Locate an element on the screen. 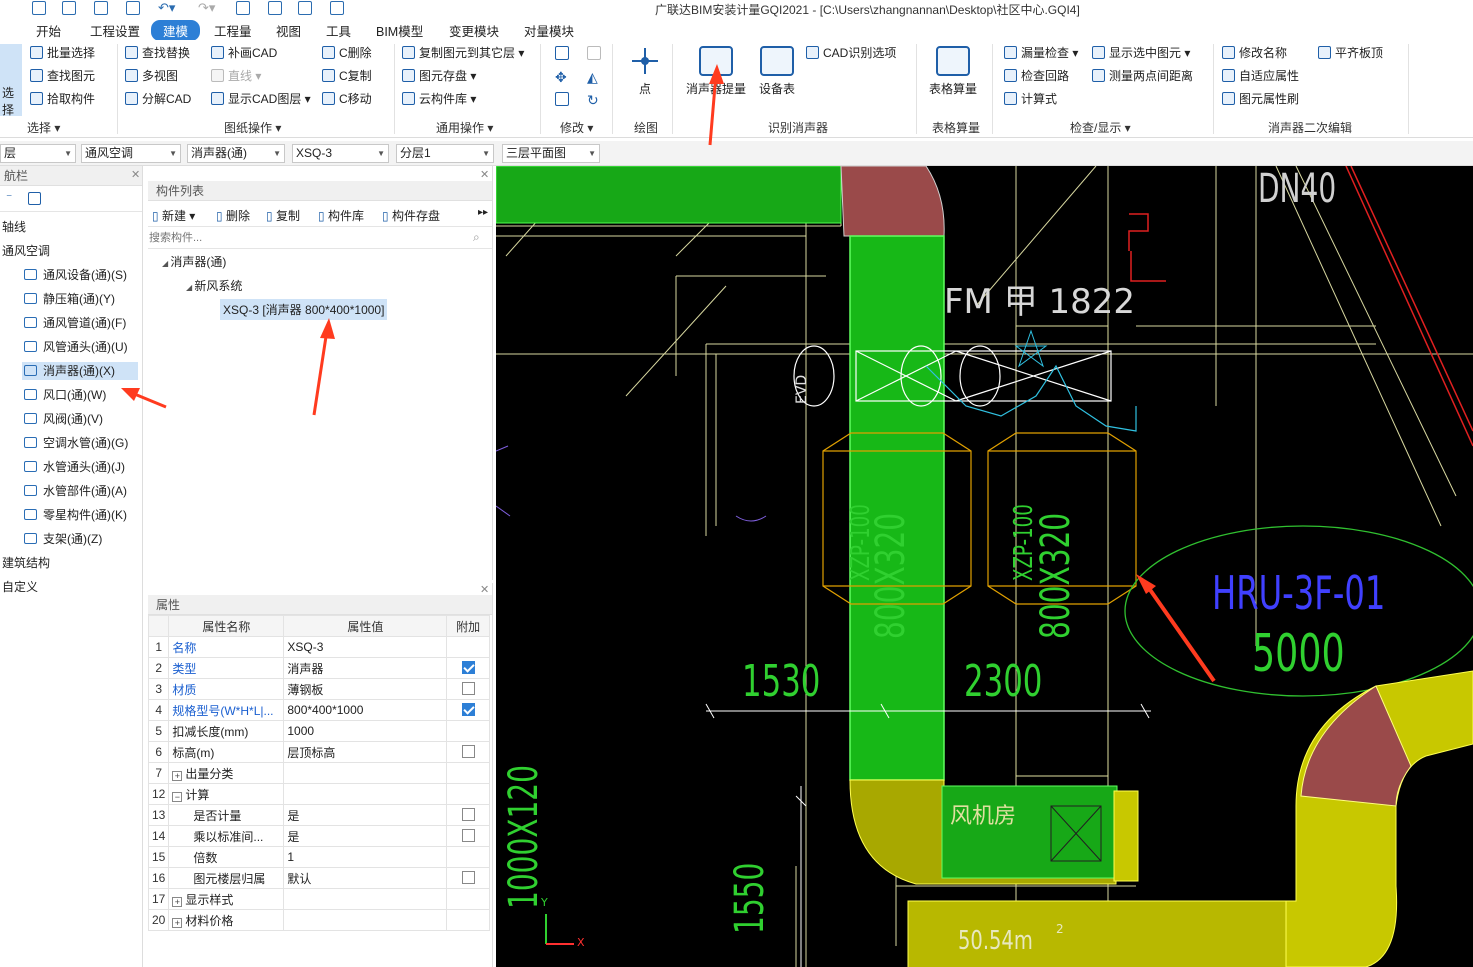 The image size is (1473, 967). save-icon is located at coordinates (39, 8).